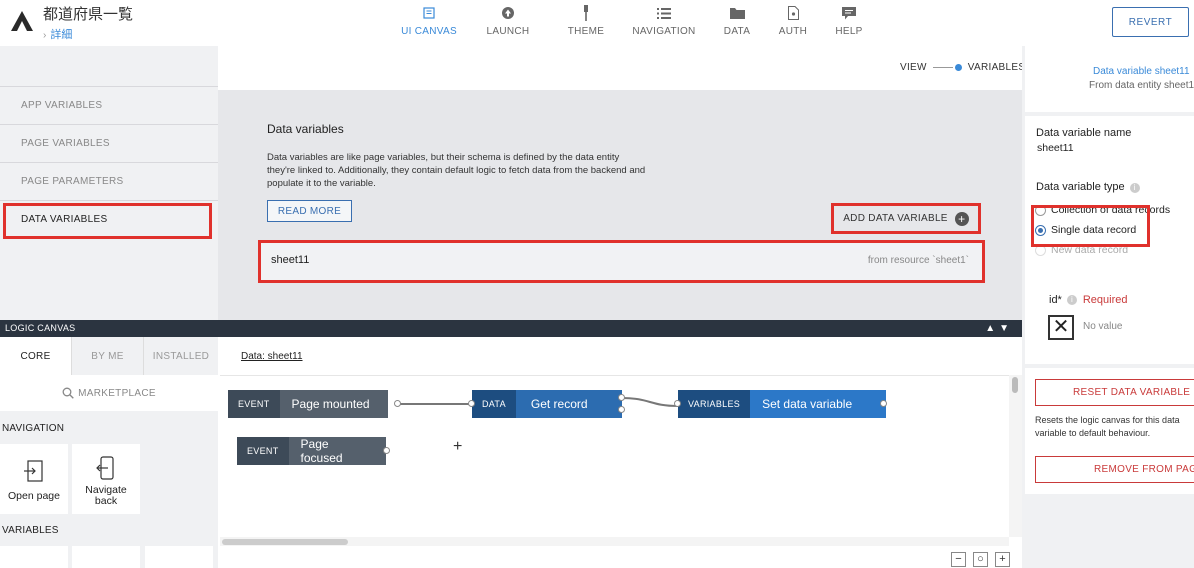 The height and width of the screenshot is (568, 1194). I want to click on add-data-variable-label: ADD DATA VARIABLE, so click(895, 218).